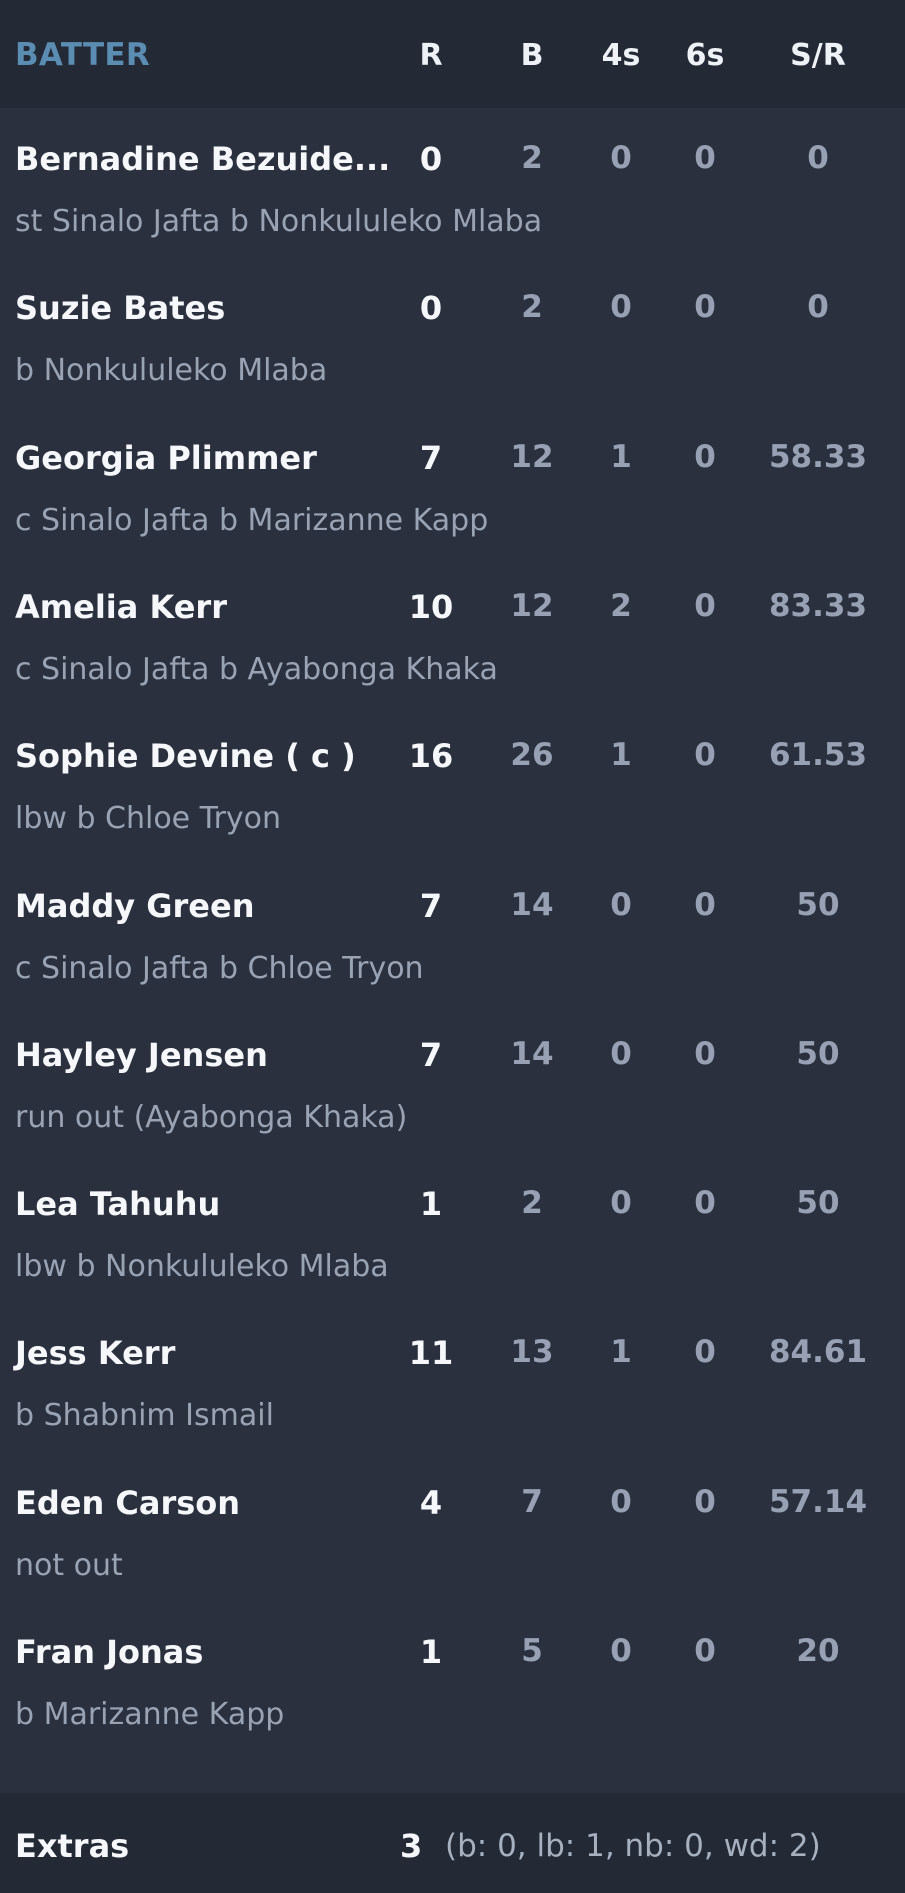 This screenshot has width=905, height=1893. Describe the element at coordinates (411, 1846) in the screenshot. I see `extras-total: 3` at that location.